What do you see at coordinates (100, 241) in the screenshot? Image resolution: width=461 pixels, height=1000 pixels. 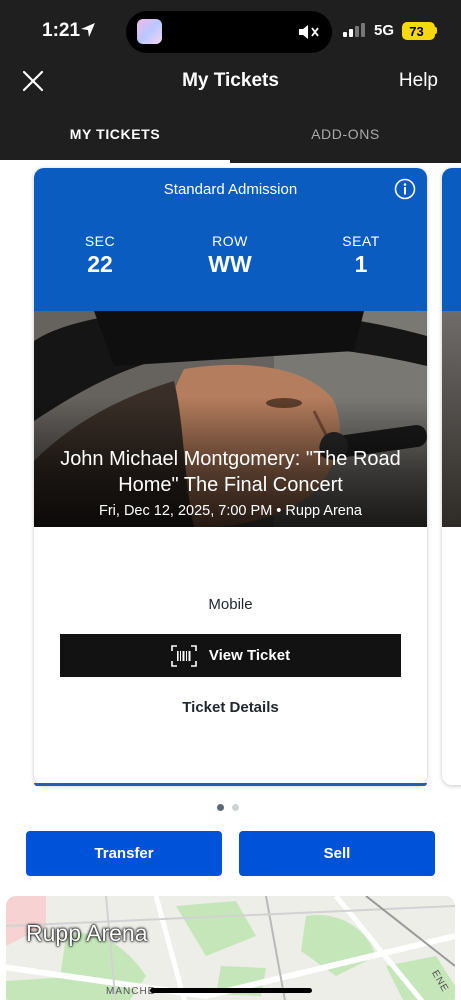 I see `section-label: SEC` at bounding box center [100, 241].